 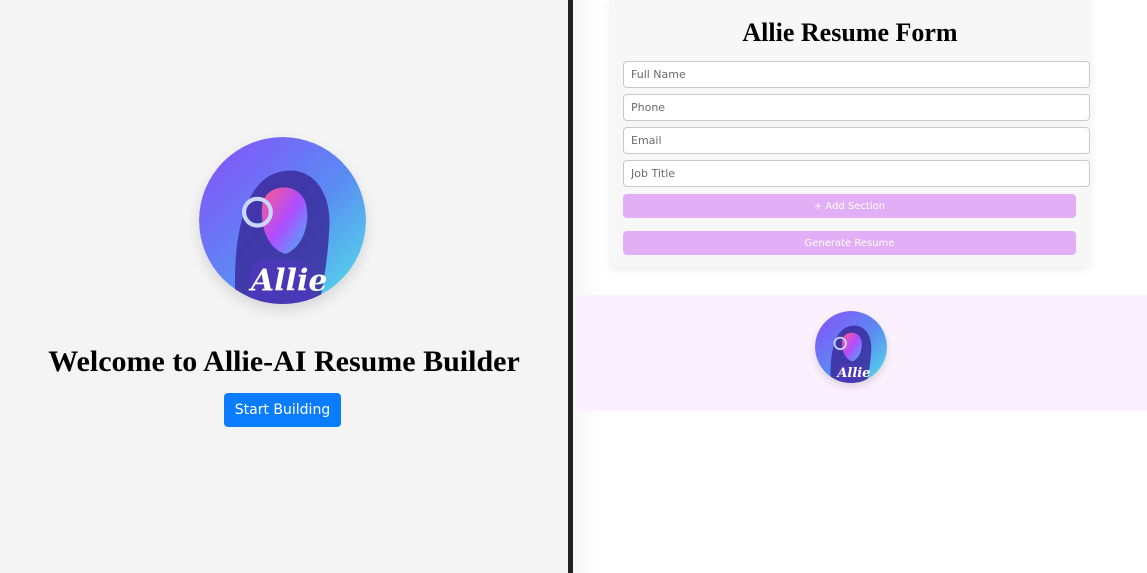 What do you see at coordinates (849, 243) in the screenshot?
I see `generate-resume-button: Generate Resume` at bounding box center [849, 243].